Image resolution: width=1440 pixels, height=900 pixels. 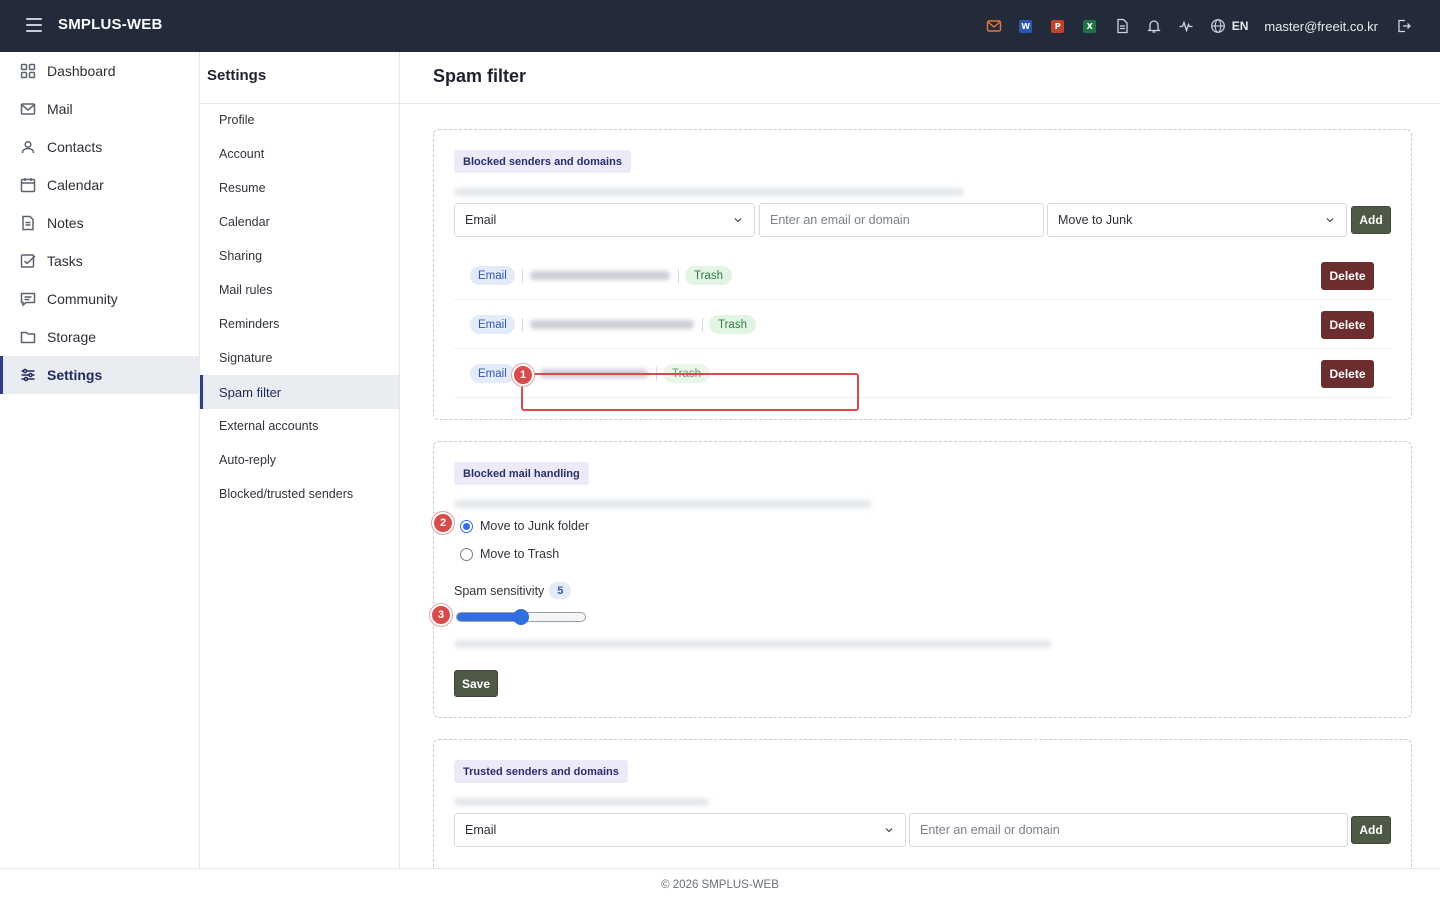 What do you see at coordinates (922, 324) in the screenshot?
I see `blocked-rule-row: Email Trash Delete` at bounding box center [922, 324].